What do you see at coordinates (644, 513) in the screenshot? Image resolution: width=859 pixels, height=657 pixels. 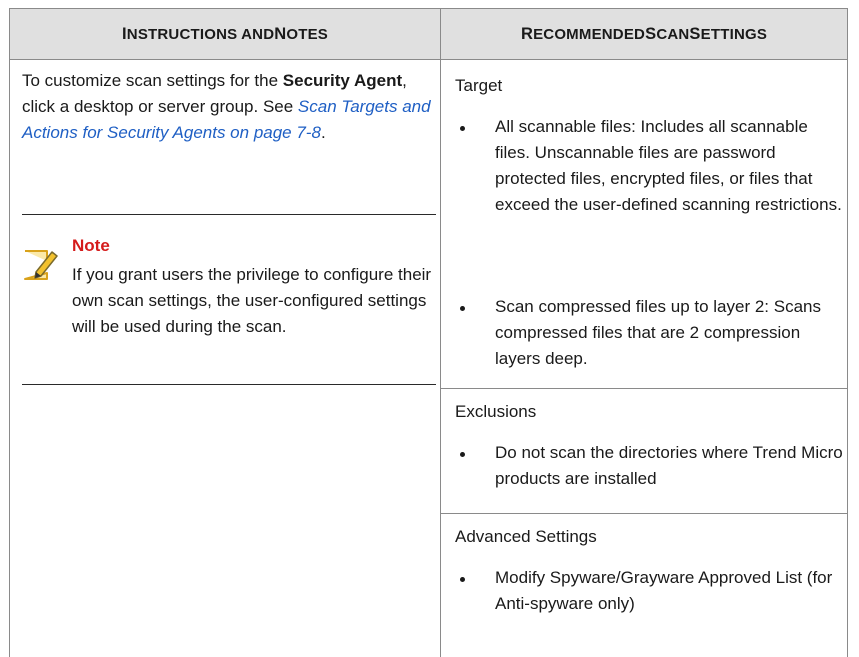 I see `divider-after-exclusions` at bounding box center [644, 513].